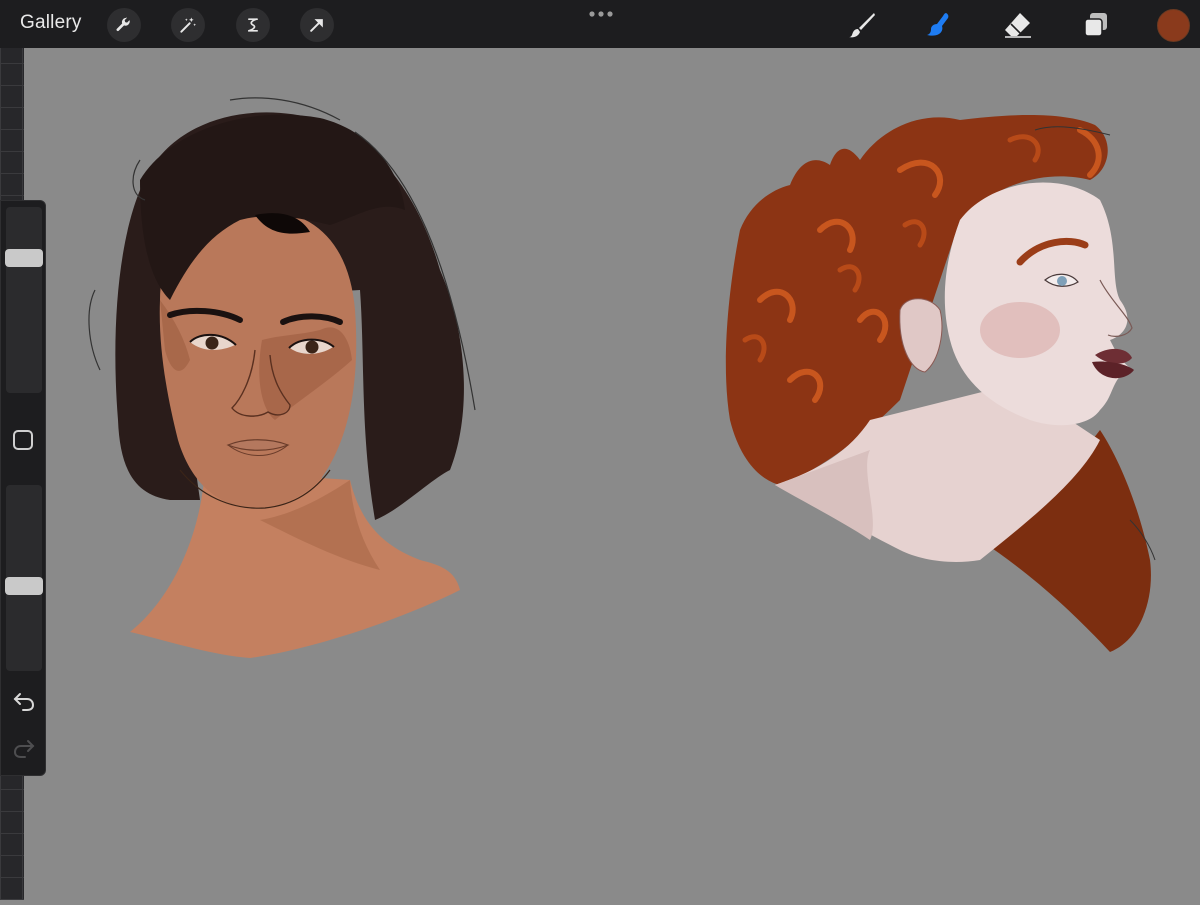  I want to click on brush-icon, so click(862, 25).